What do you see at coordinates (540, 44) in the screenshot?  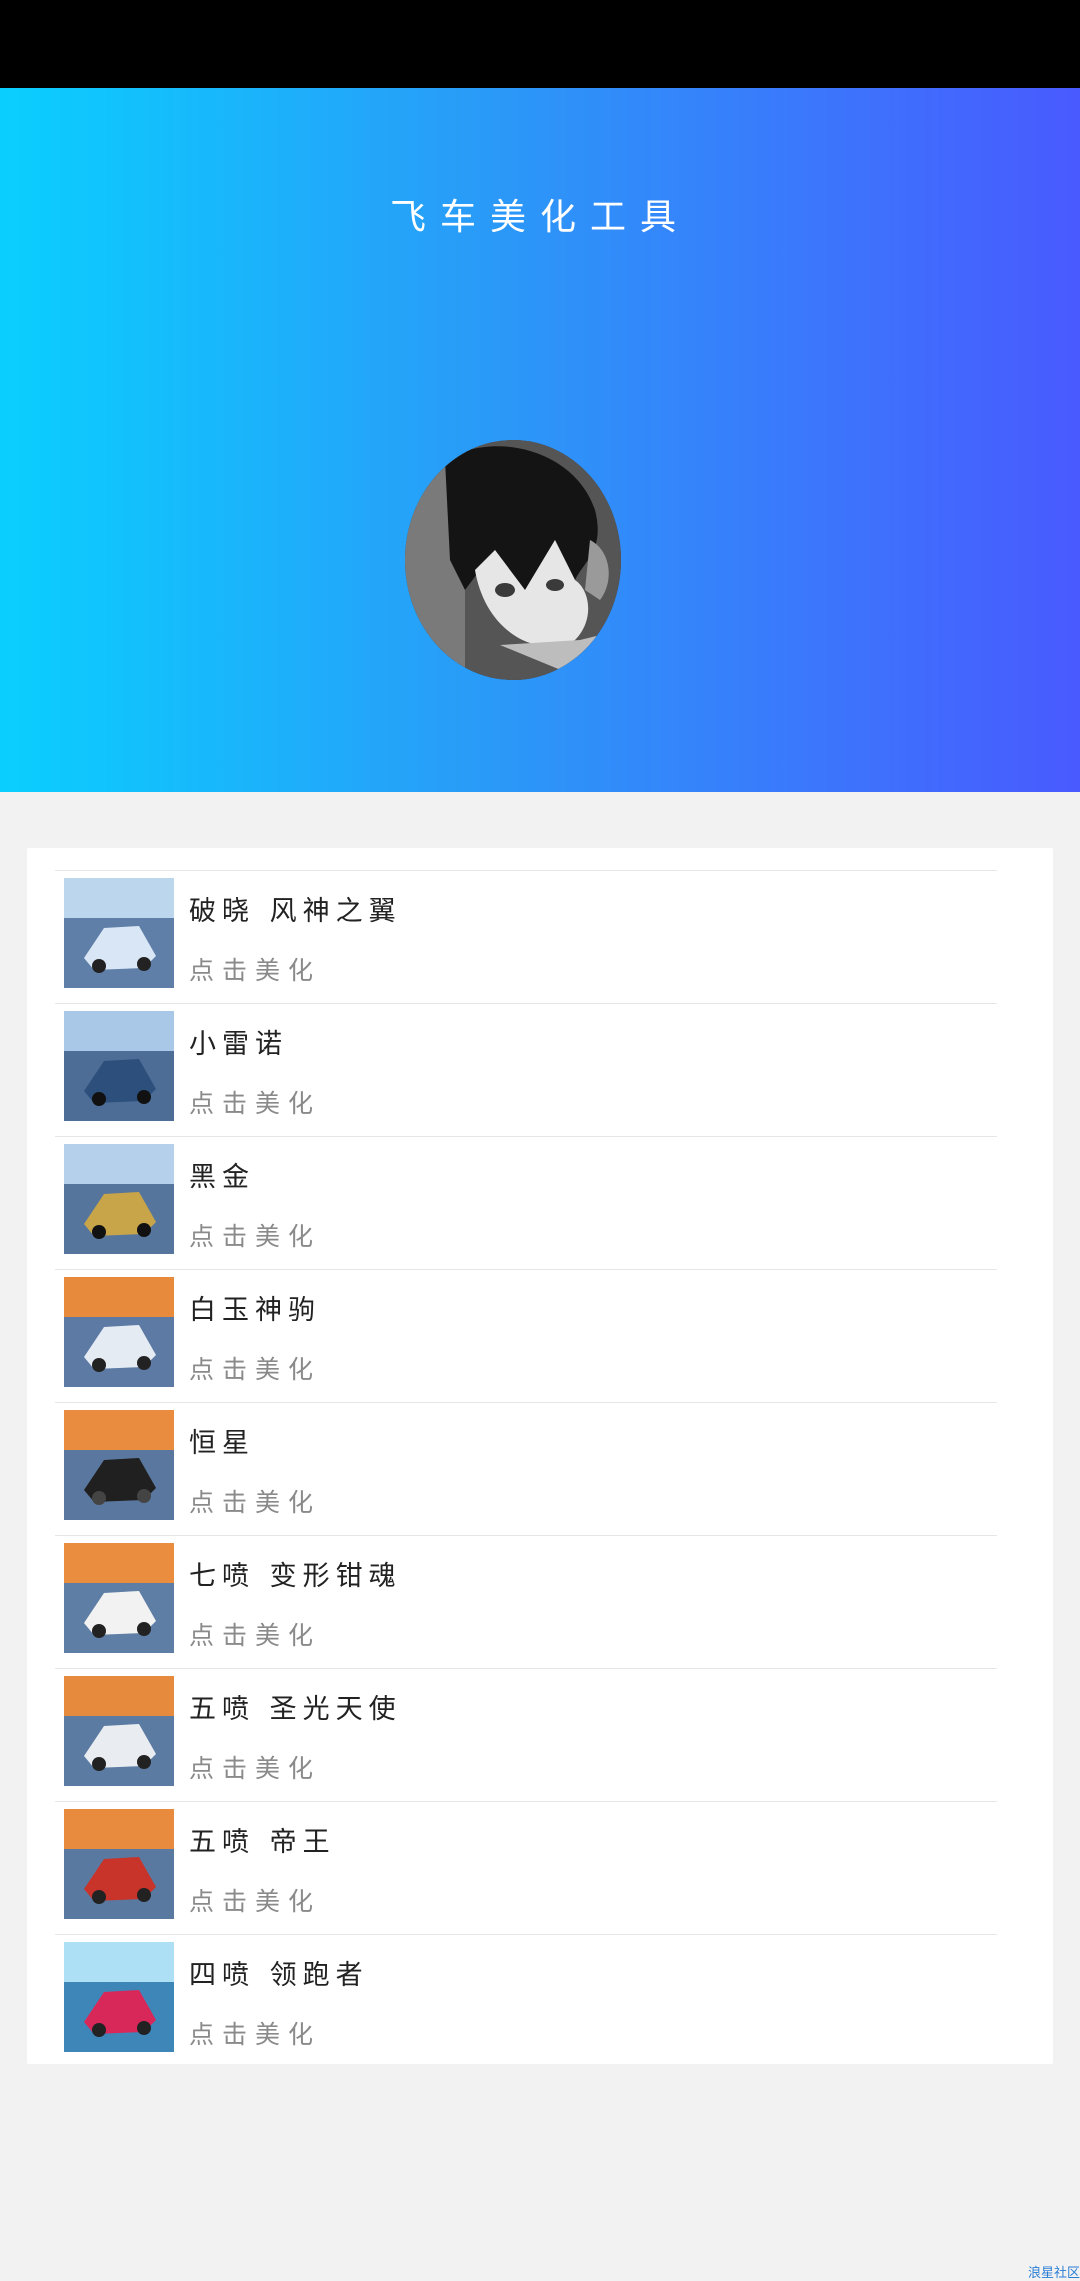 I see `status-bar` at bounding box center [540, 44].